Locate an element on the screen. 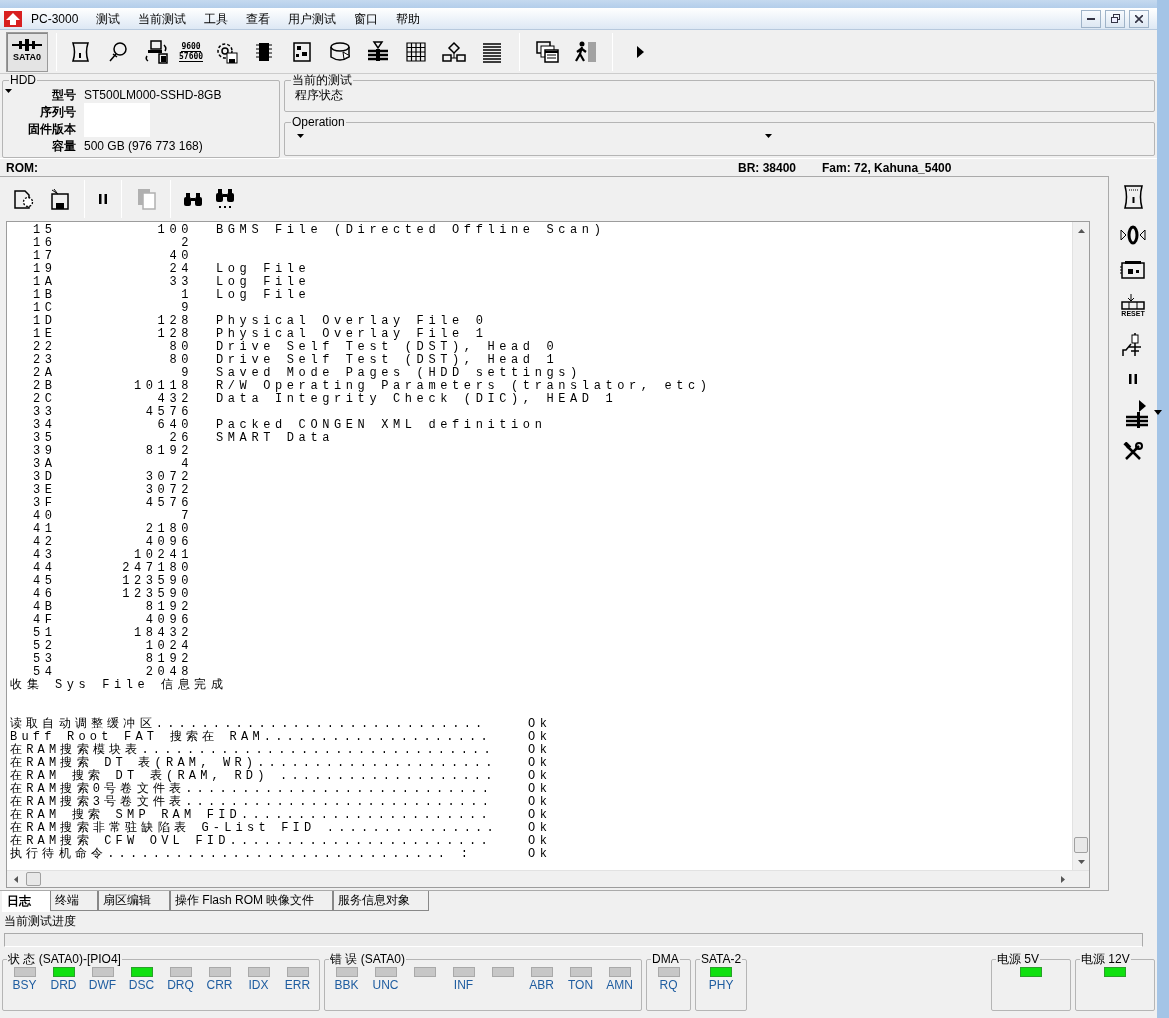 Image resolution: width=1169 pixels, height=1018 pixels. log-id: 3F is located at coordinates (45, 503).